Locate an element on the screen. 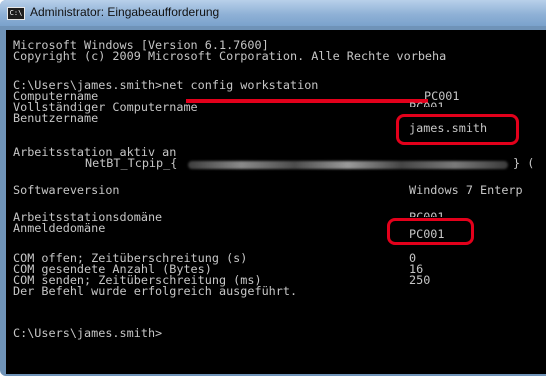 This screenshot has width=546, height=376. username-highlight is located at coordinates (457, 129).